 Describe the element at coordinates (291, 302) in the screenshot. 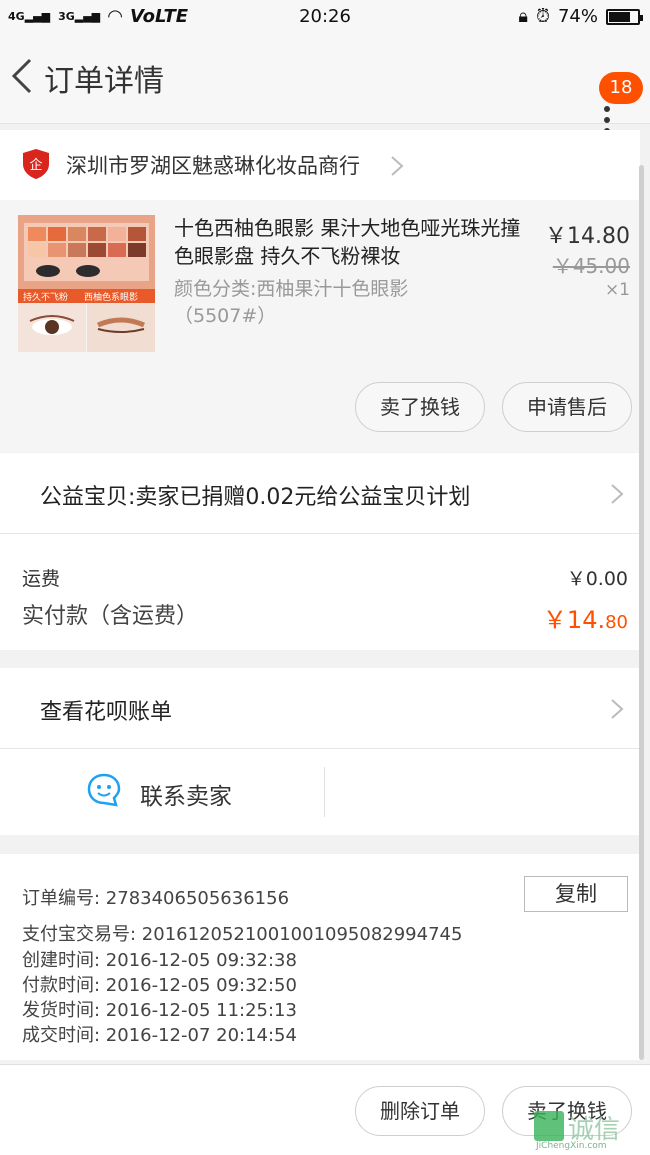

I see `item-sku: 颜色分类:西柚果汁十色眼影（5507#）` at that location.